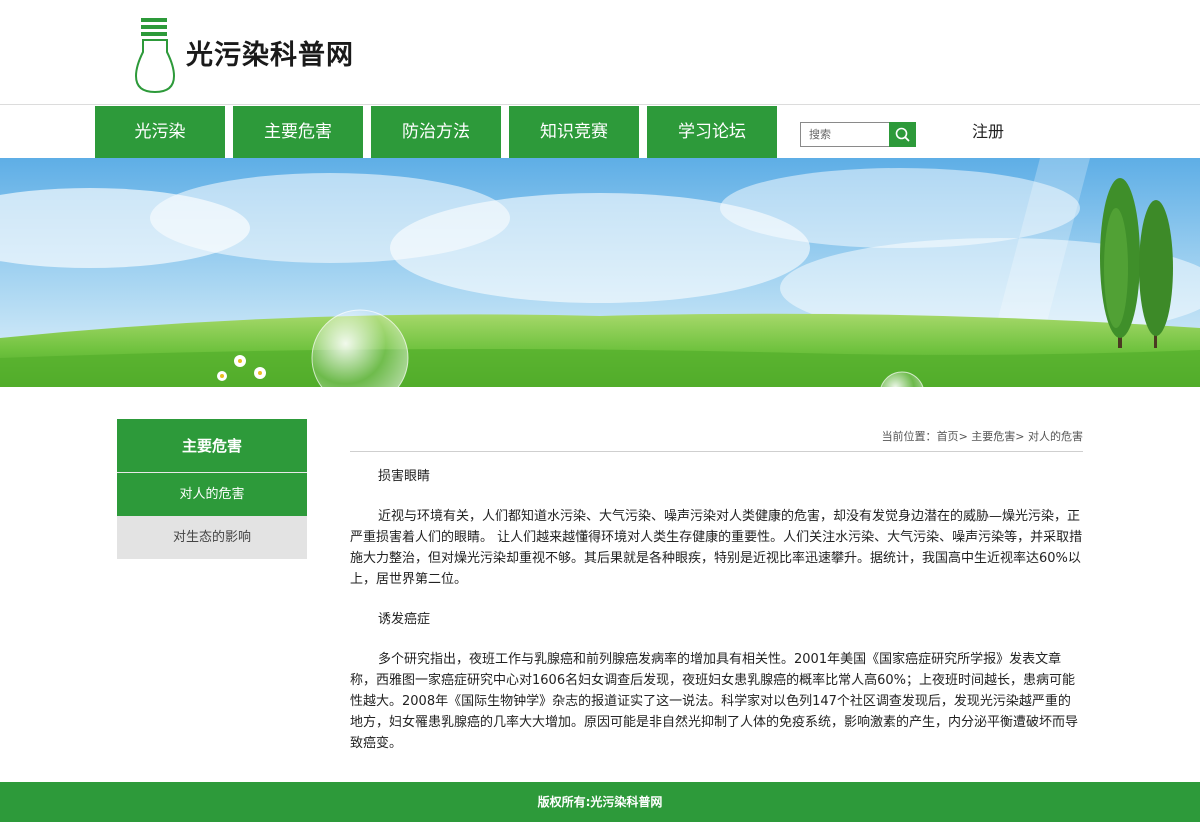 The height and width of the screenshot is (822, 1200). I want to click on main-nav: 光污染 主要危害 防治方法 知识竞赛 学习论坛 注册, so click(600, 132).